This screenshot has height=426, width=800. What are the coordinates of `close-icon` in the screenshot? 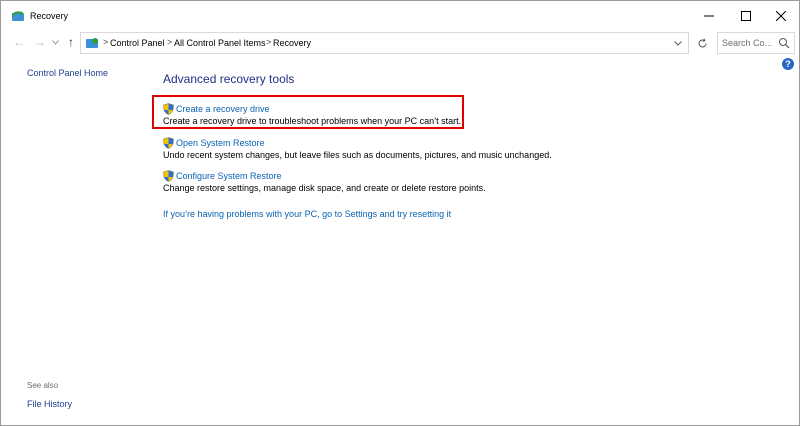 It's located at (781, 16).